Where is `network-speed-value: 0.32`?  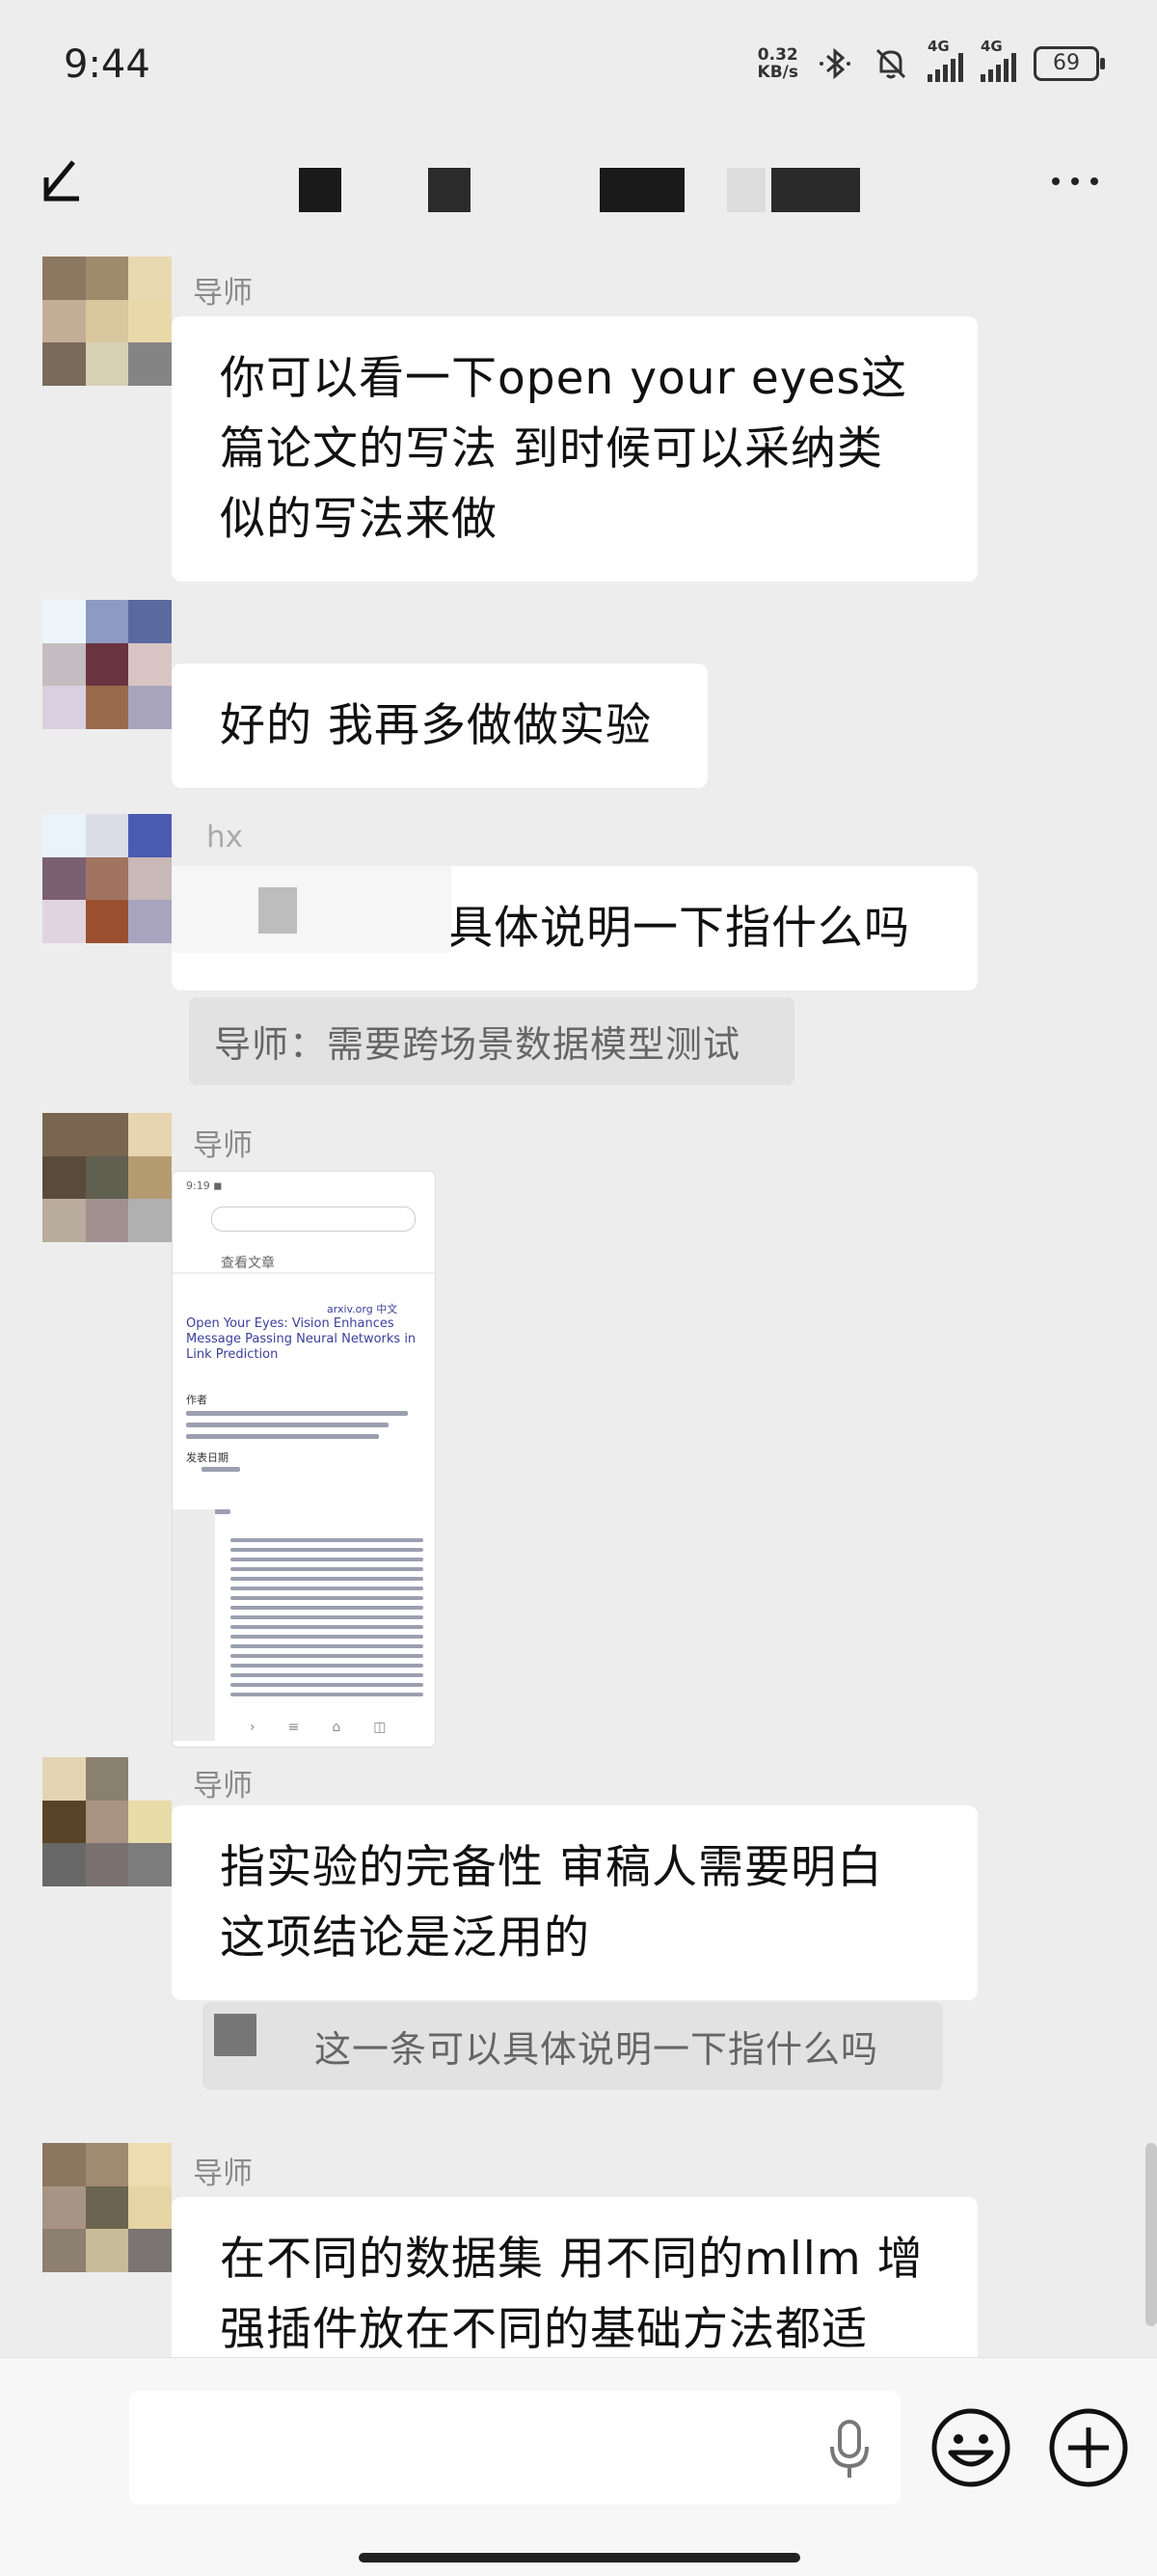
network-speed-value: 0.32 is located at coordinates (777, 55).